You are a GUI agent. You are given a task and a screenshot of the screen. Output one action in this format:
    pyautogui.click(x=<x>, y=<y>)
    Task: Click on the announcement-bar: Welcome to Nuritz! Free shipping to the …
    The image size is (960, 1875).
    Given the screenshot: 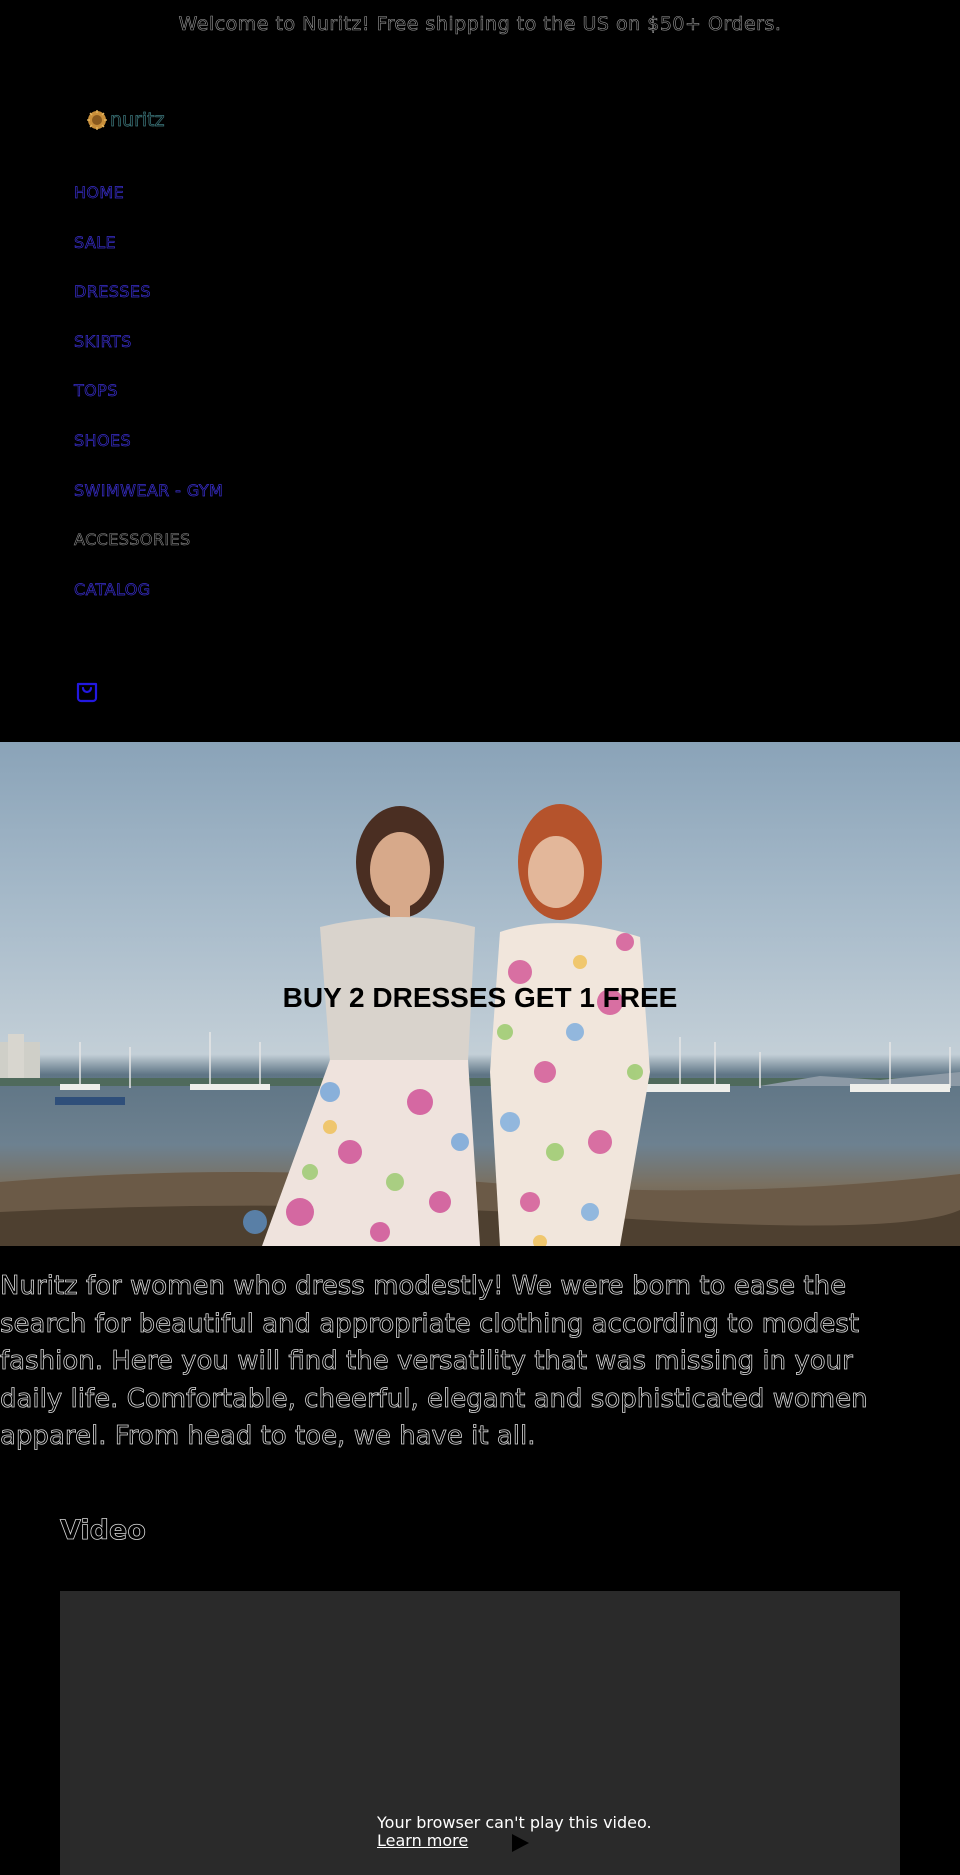 What is the action you would take?
    pyautogui.click(x=480, y=24)
    